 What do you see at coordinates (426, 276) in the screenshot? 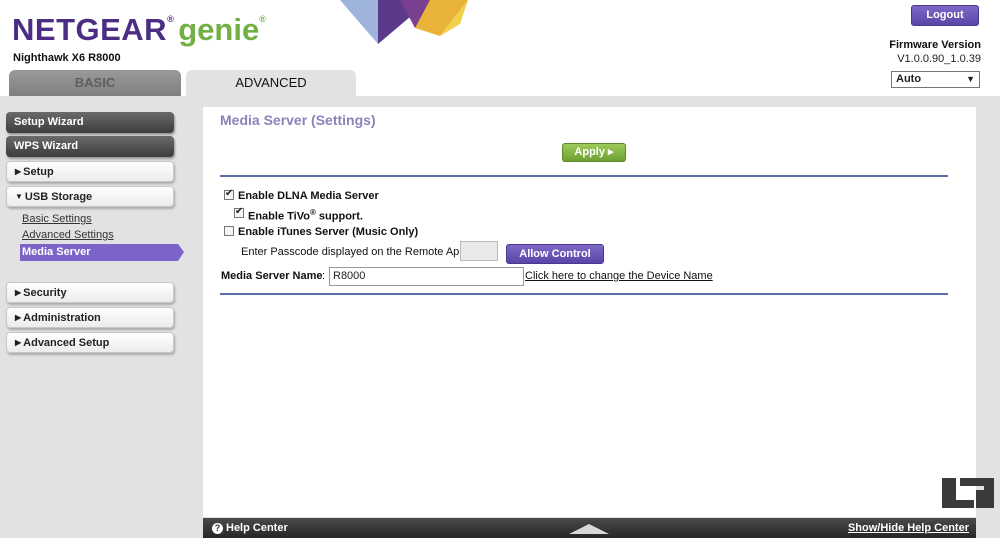
I see `server-name-input: R8000` at bounding box center [426, 276].